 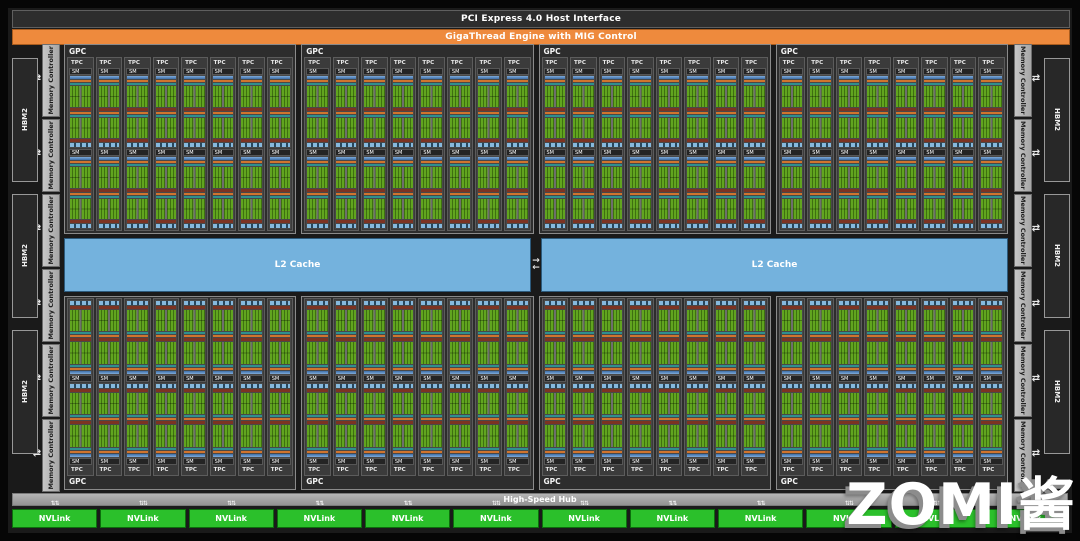 What do you see at coordinates (961, 505) in the screenshot?
I see `watermark: ZOMI酱` at bounding box center [961, 505].